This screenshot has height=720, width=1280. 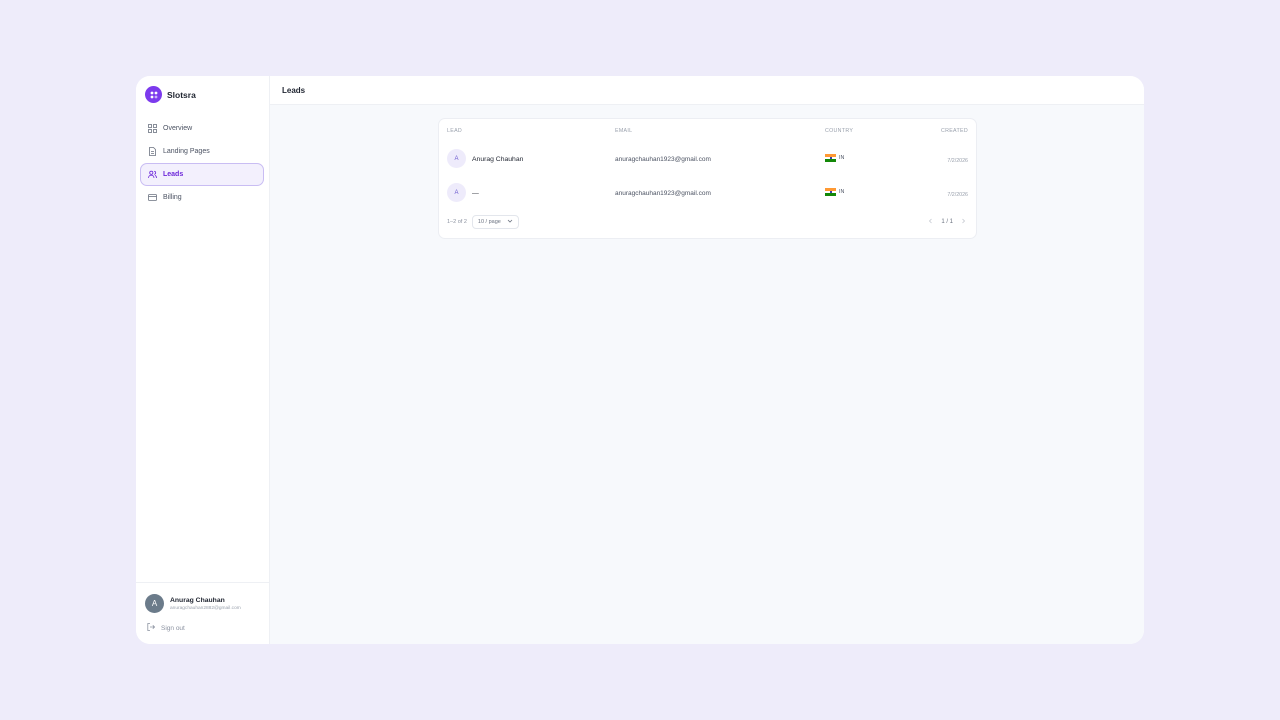 I want to click on brand: Slotsra, so click(x=170, y=94).